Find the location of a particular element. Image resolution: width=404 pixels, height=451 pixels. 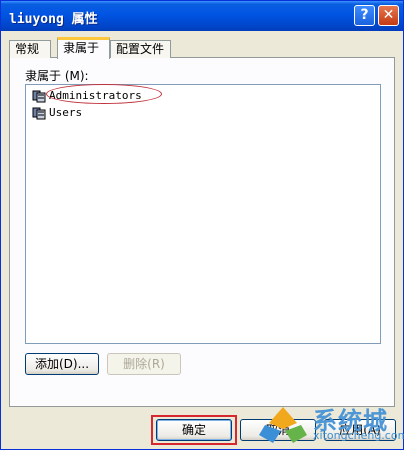

tab-general: 常规 is located at coordinates (30, 49).